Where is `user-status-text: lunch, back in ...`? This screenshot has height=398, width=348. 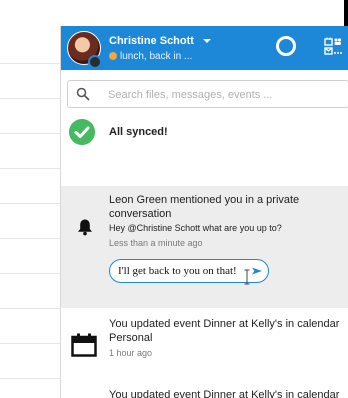
user-status-text: lunch, back in ... is located at coordinates (156, 56).